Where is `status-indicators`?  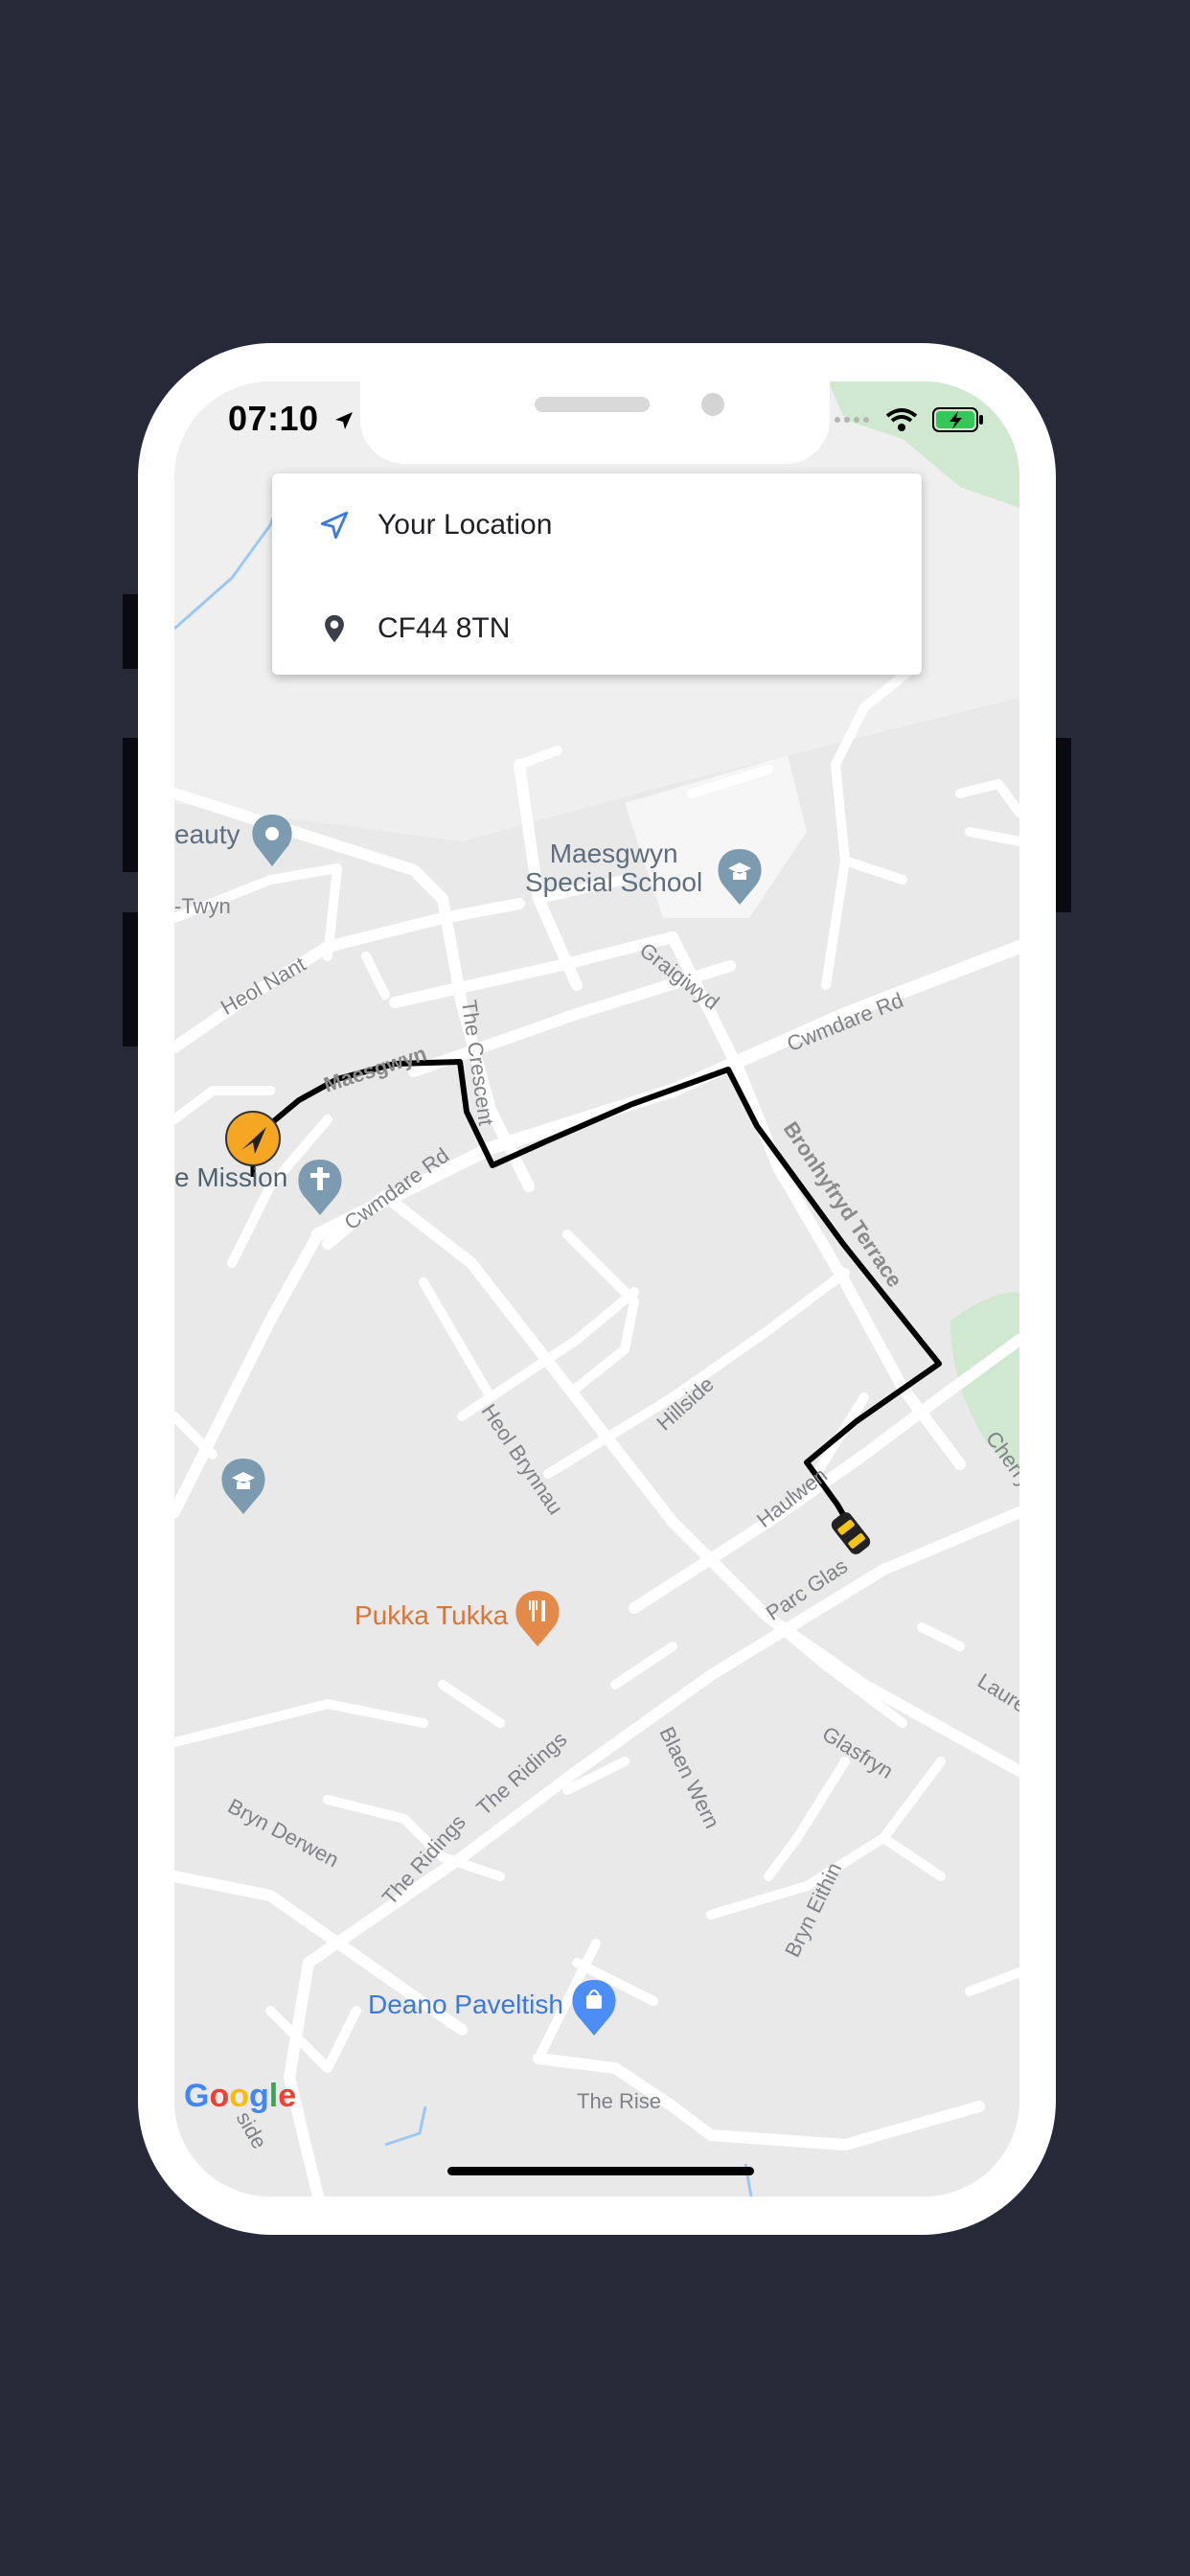 status-indicators is located at coordinates (910, 420).